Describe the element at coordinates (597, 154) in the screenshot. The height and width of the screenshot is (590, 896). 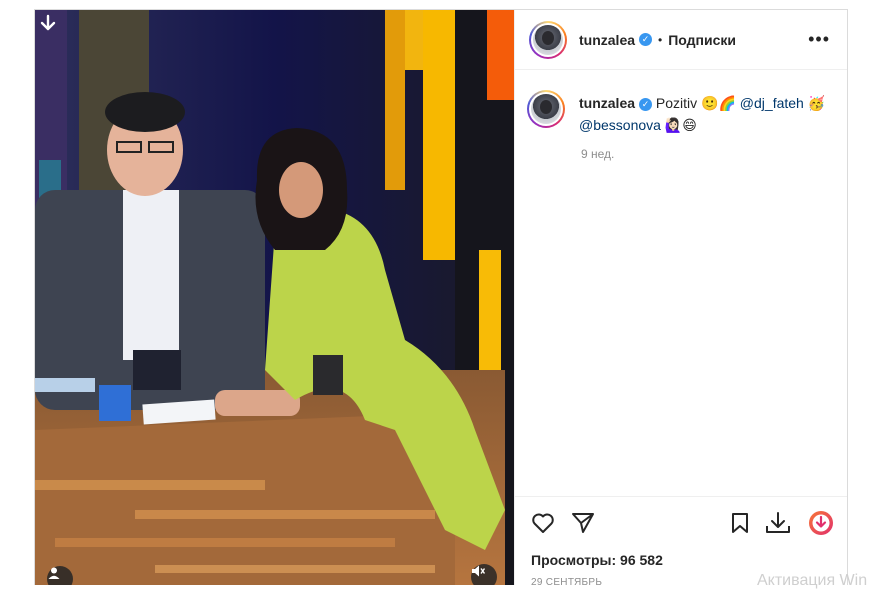
I see `caption-time: 9 нед.` at that location.